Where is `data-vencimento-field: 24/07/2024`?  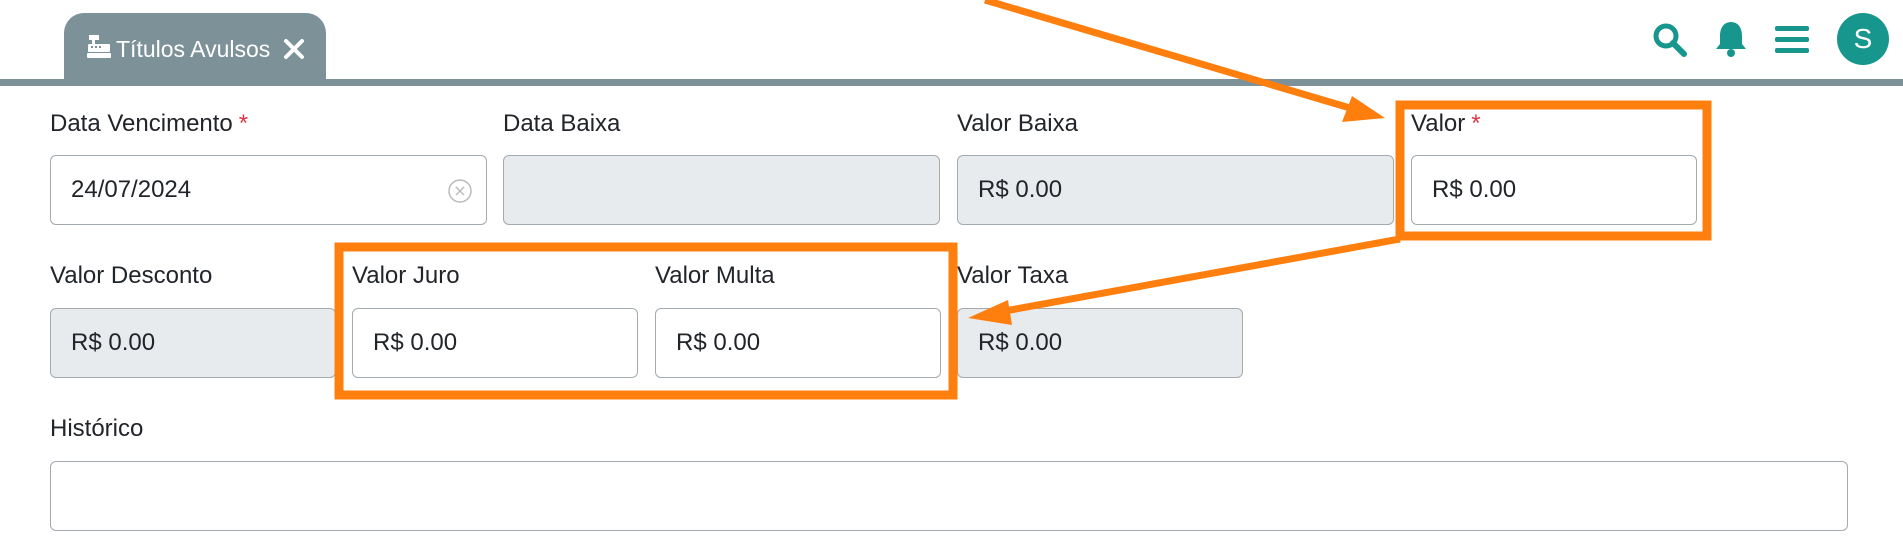
data-vencimento-field: 24/07/2024 is located at coordinates (268, 190).